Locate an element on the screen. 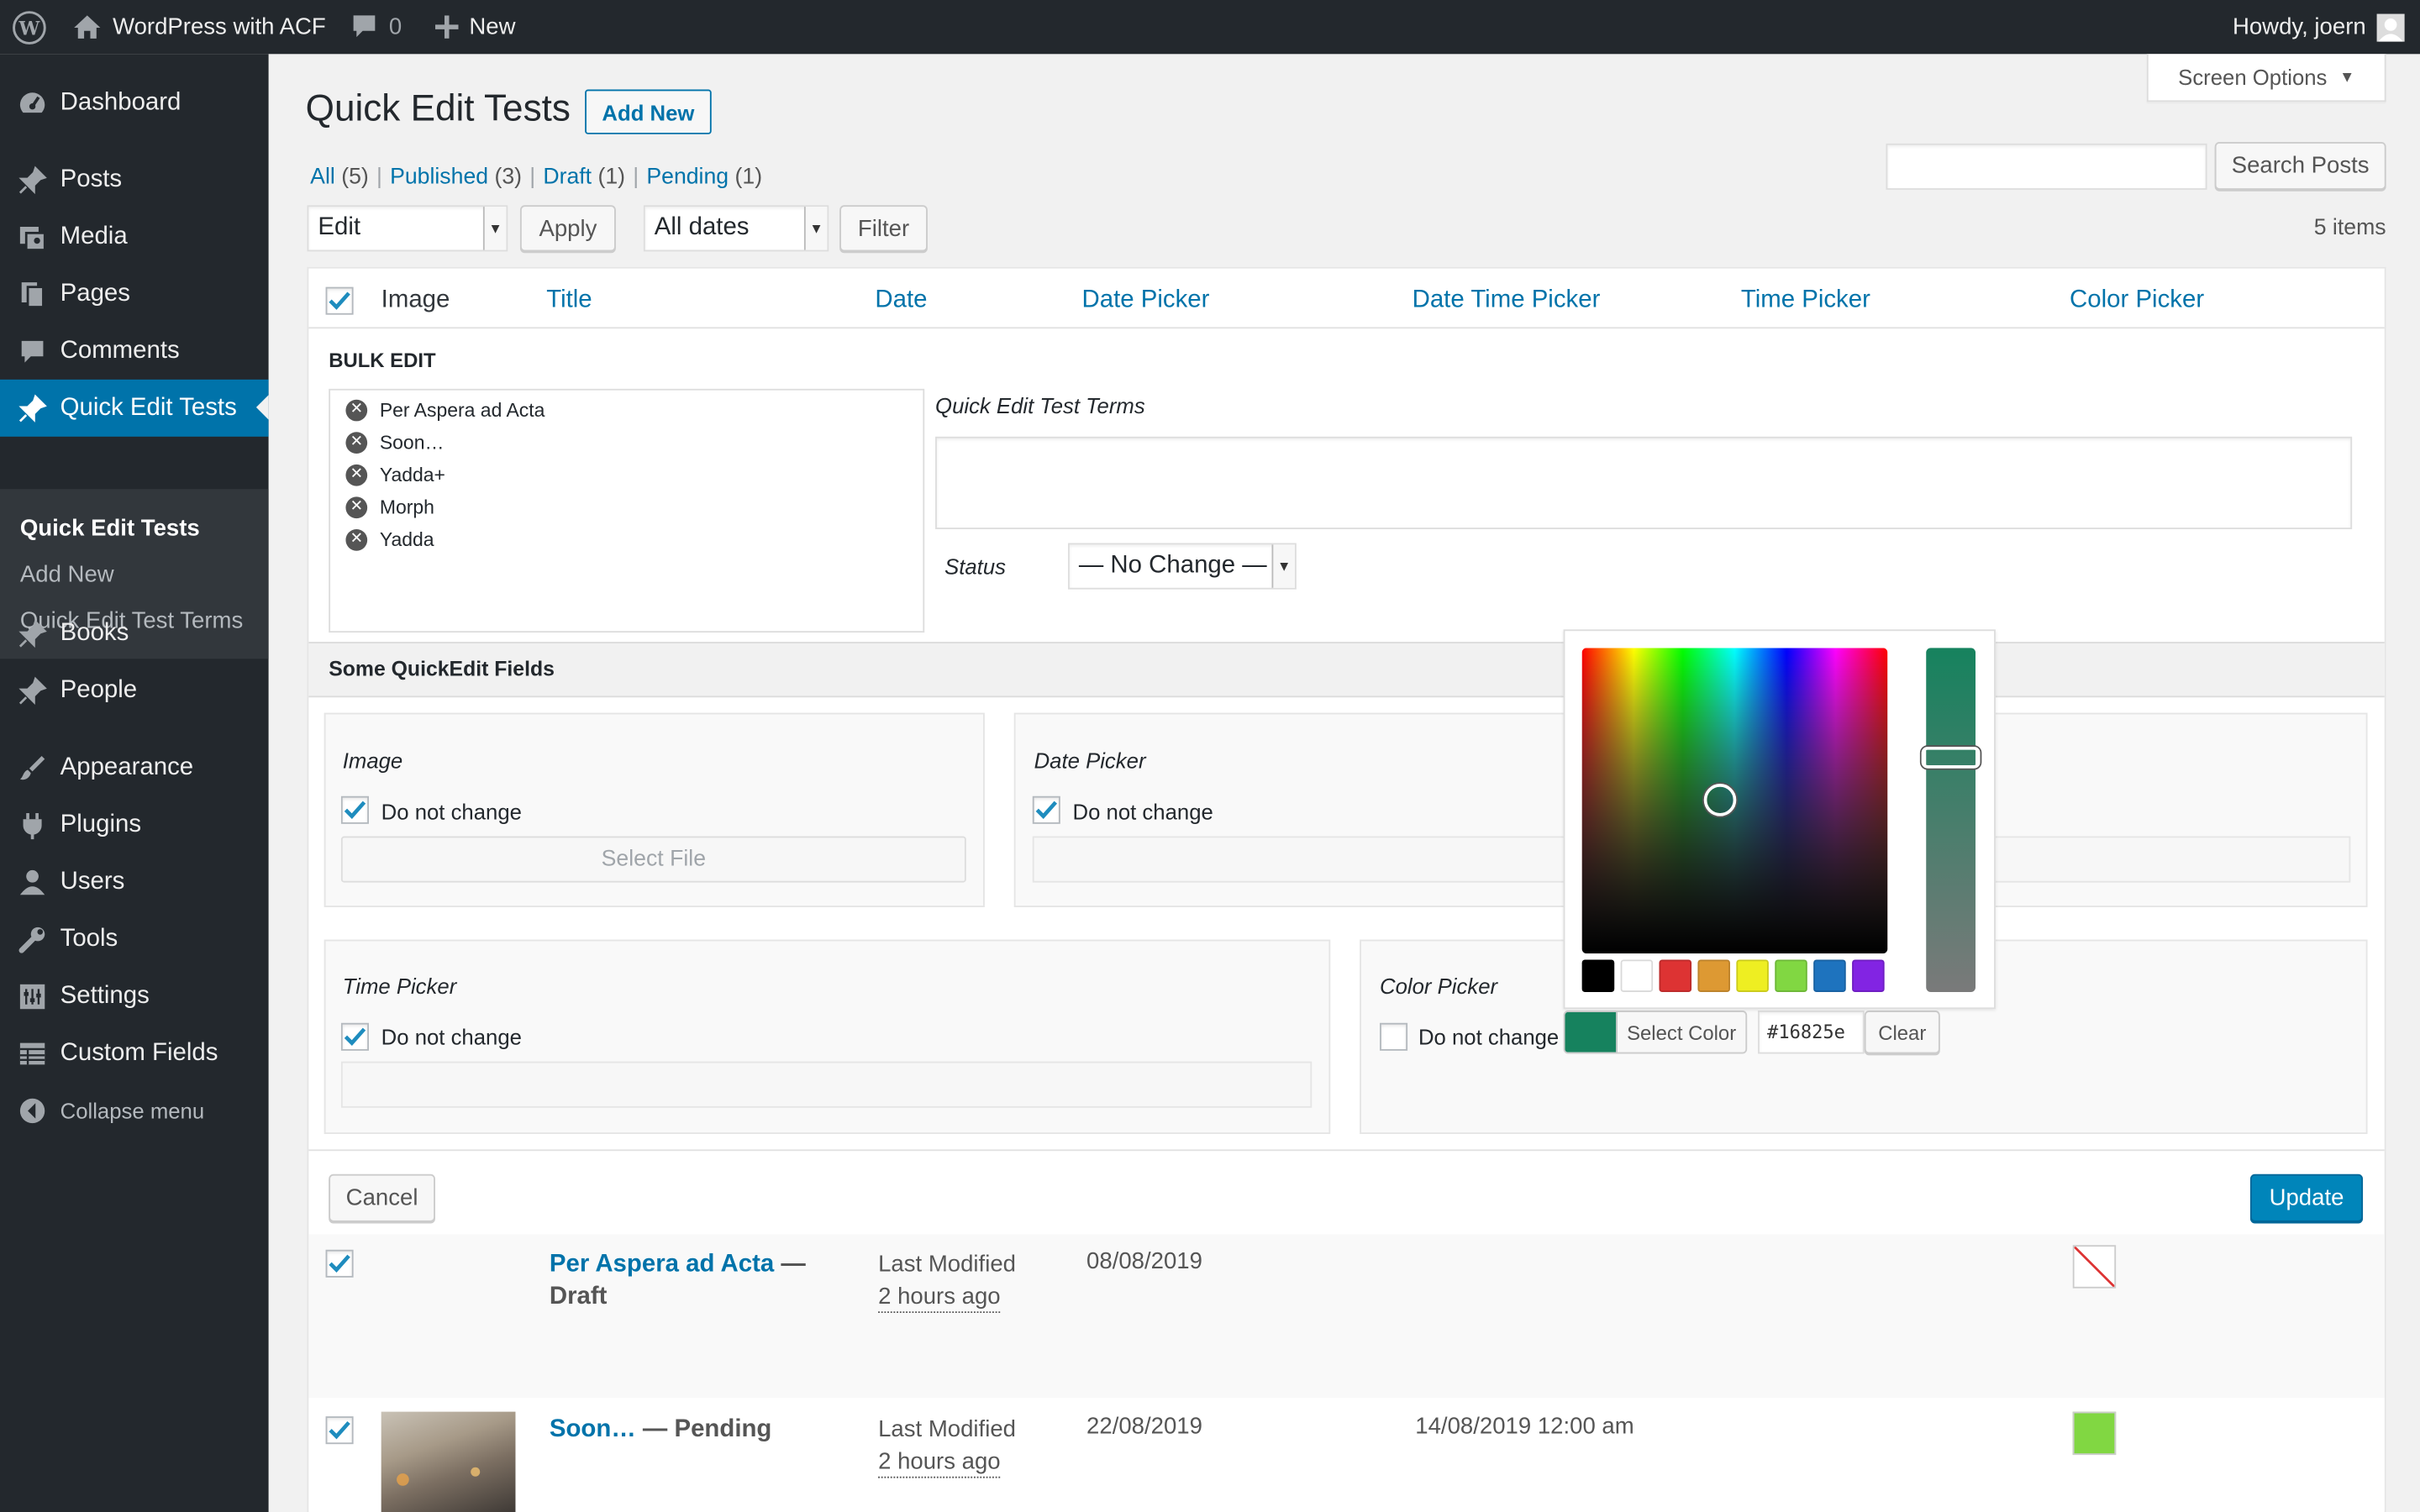 The width and height of the screenshot is (2420, 1512). new-content-link: New is located at coordinates (475, 27).